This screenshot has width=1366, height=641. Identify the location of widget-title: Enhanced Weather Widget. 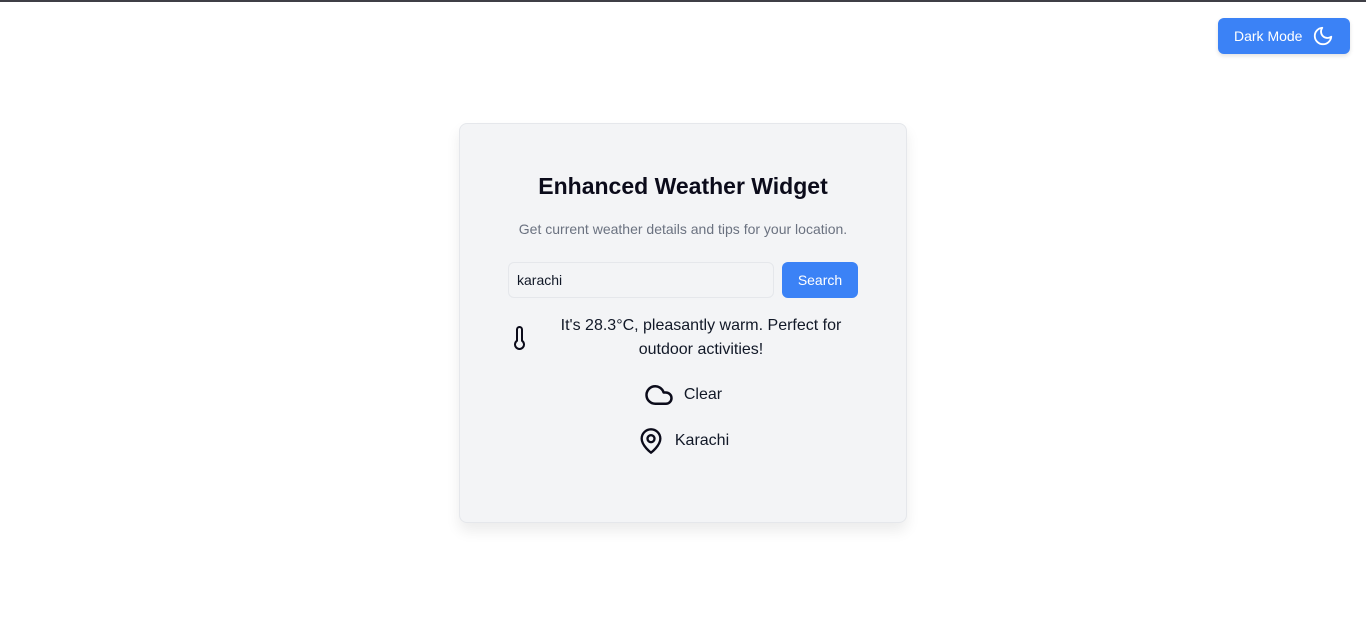
(683, 186).